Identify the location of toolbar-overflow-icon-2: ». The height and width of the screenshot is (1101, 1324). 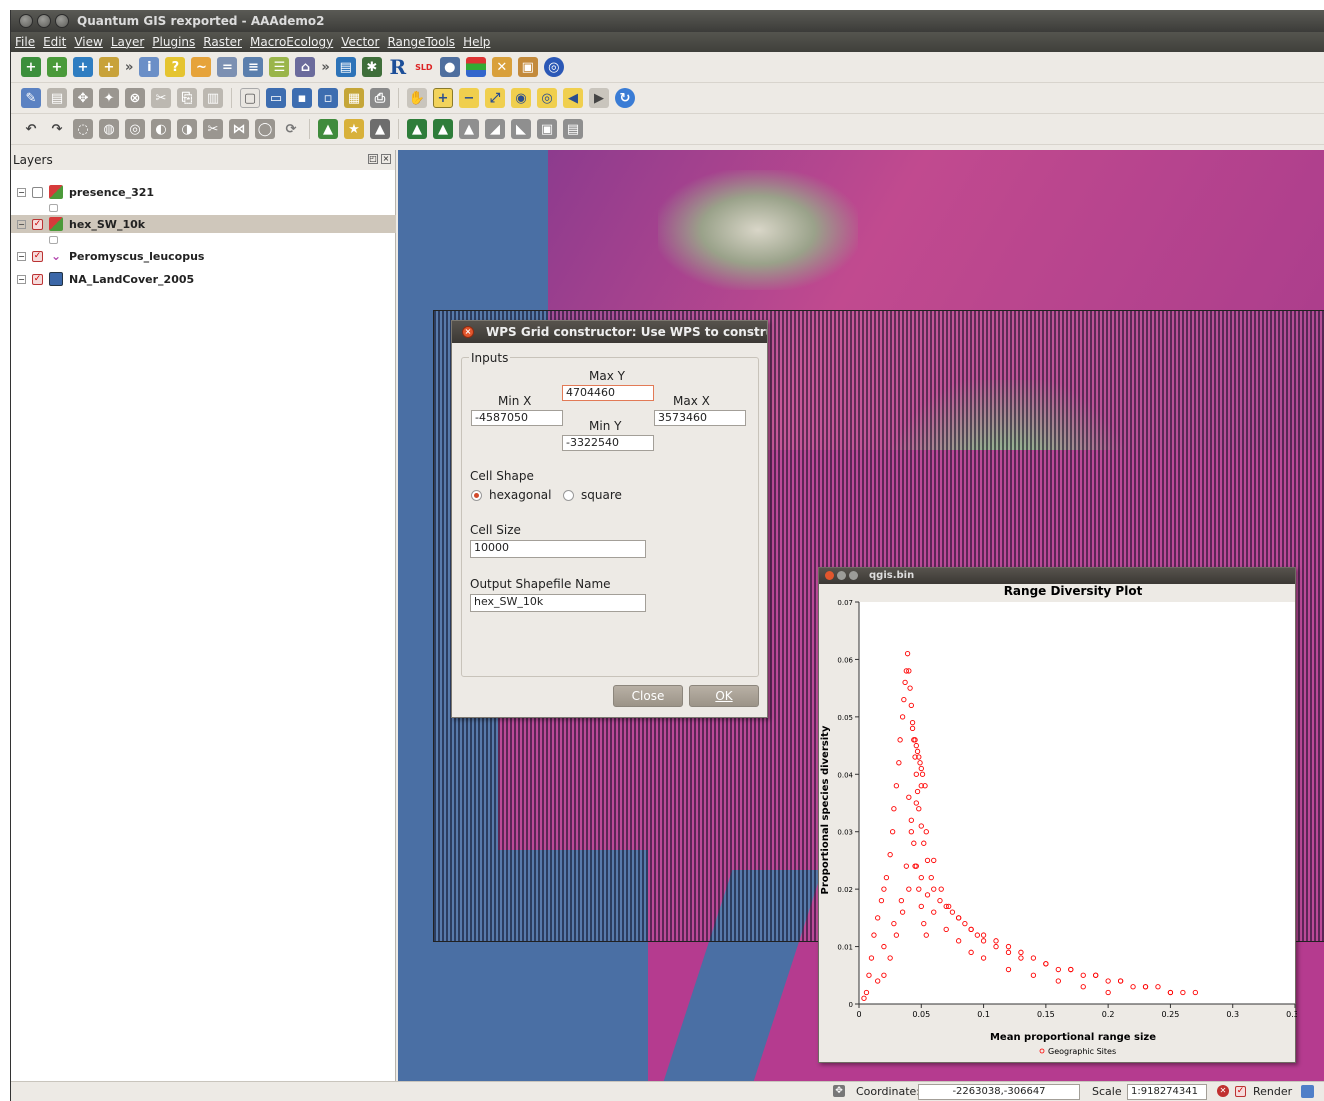
(325, 67).